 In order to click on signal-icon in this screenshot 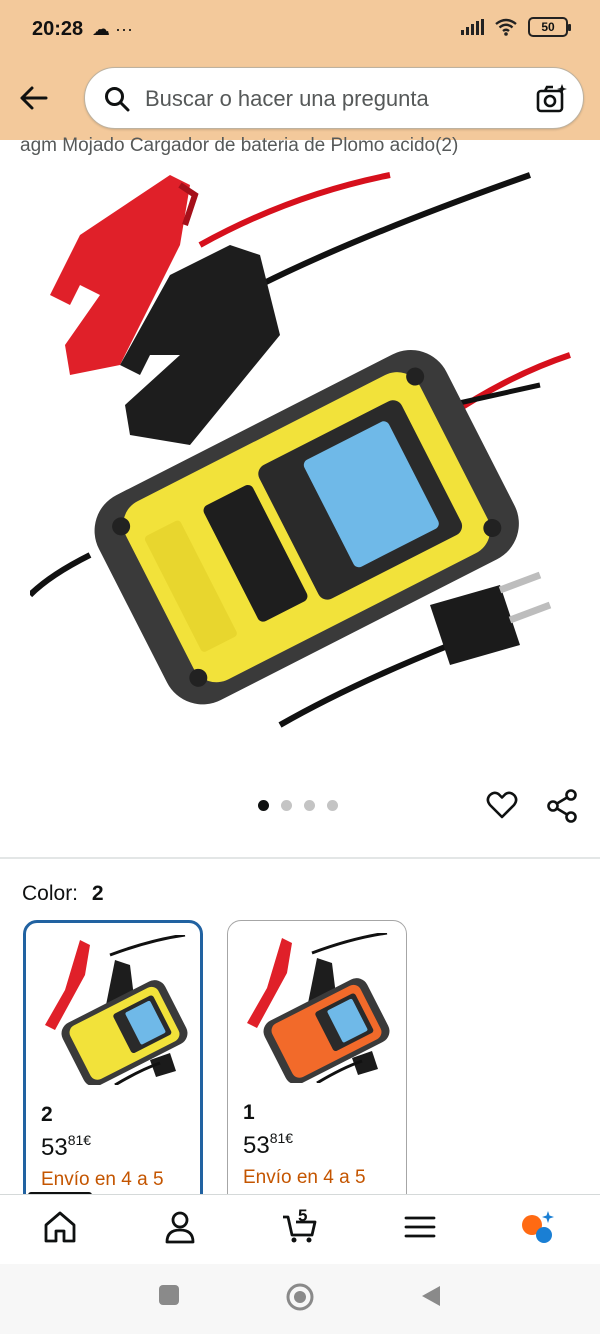, I will do `click(472, 27)`.